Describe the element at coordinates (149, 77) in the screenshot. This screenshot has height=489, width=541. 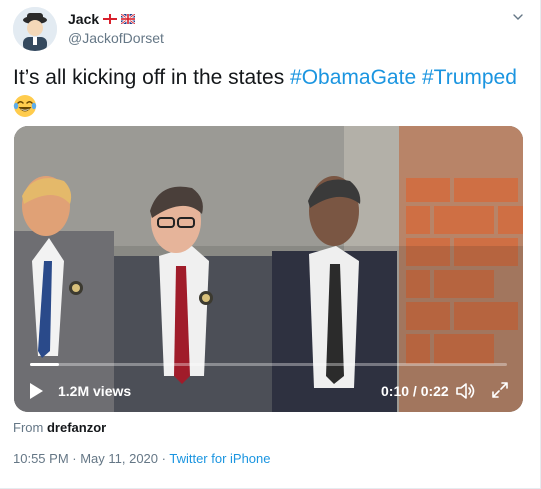
I see `tweet-body-text: It’s all kicking off in the states` at that location.